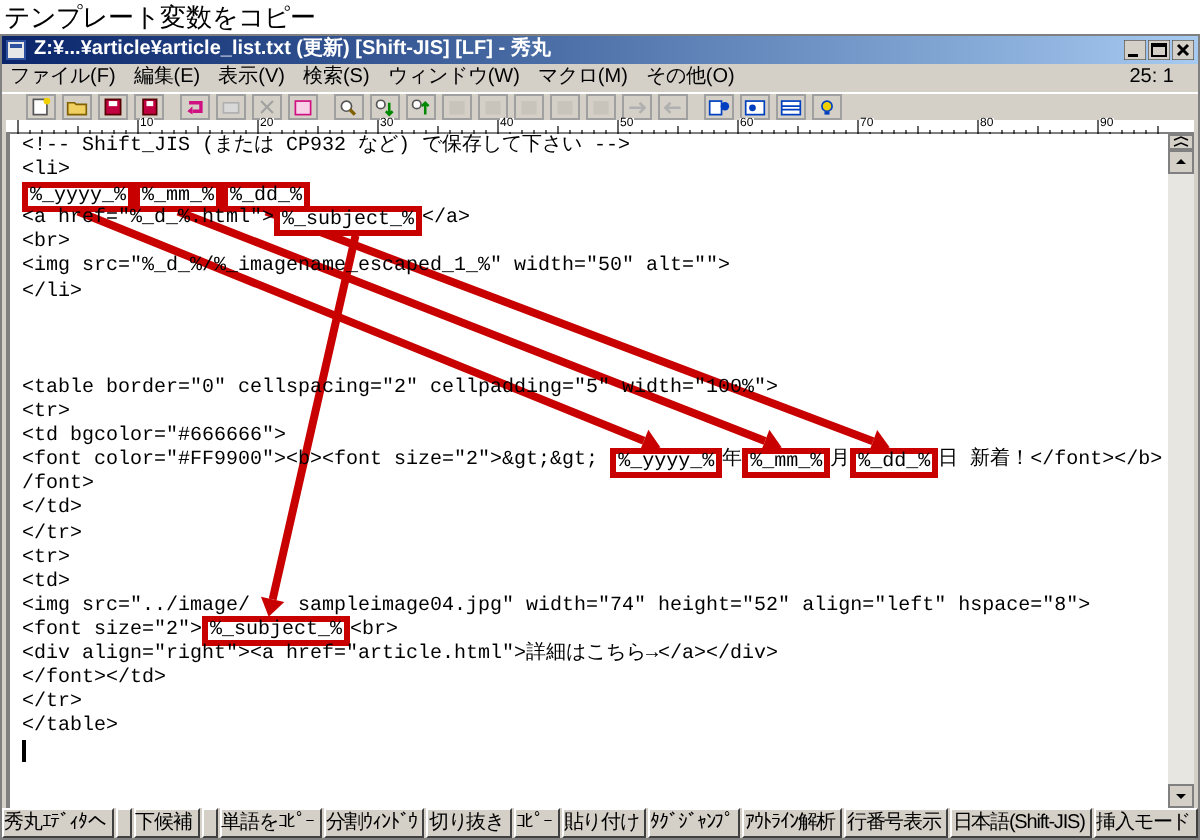  Describe the element at coordinates (195, 107) in the screenshot. I see `undo-icon` at that location.